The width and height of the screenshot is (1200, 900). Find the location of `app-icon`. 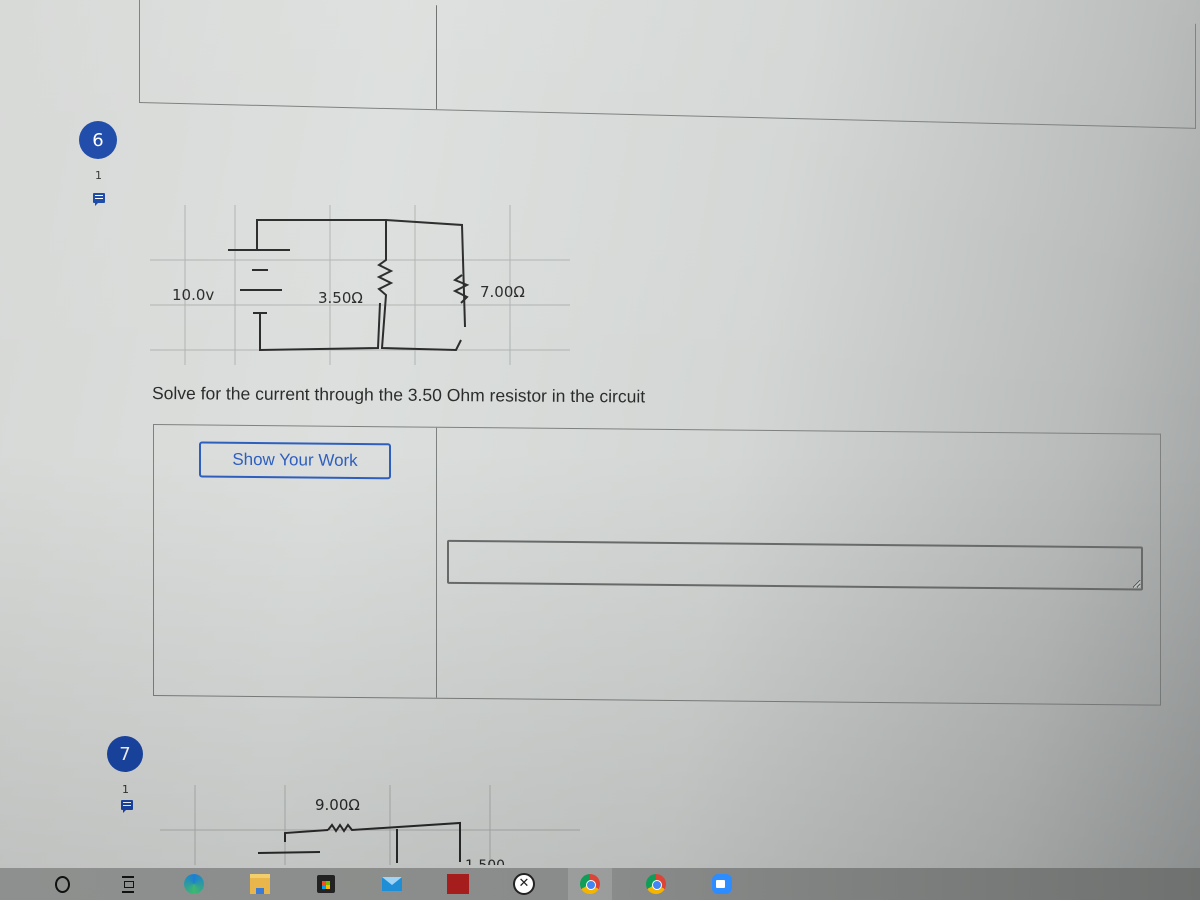

app-icon is located at coordinates (458, 884).